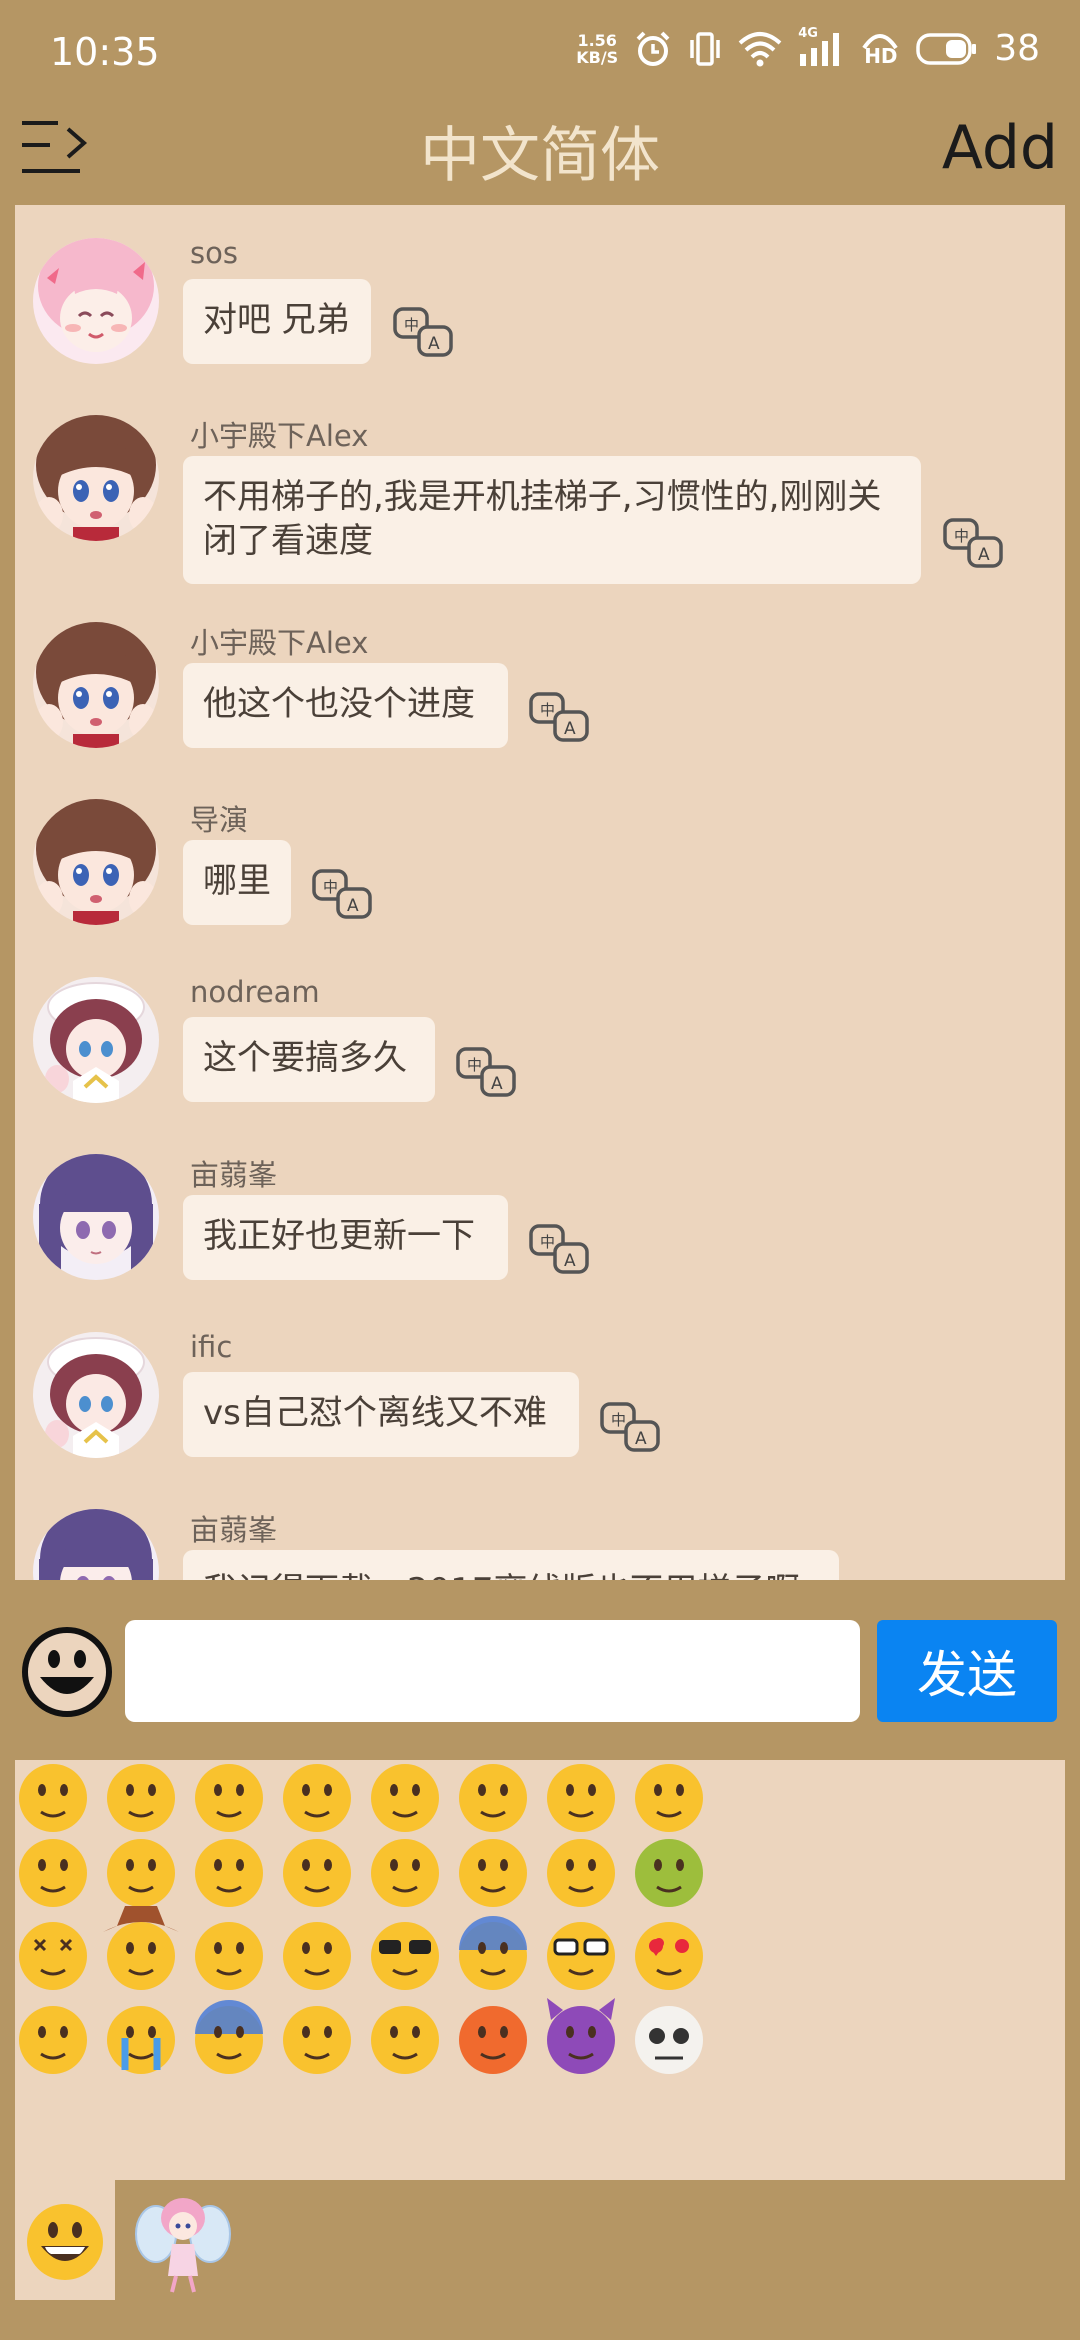 This screenshot has width=1080, height=2340. I want to click on signal-bars-icon, so click(820, 49).